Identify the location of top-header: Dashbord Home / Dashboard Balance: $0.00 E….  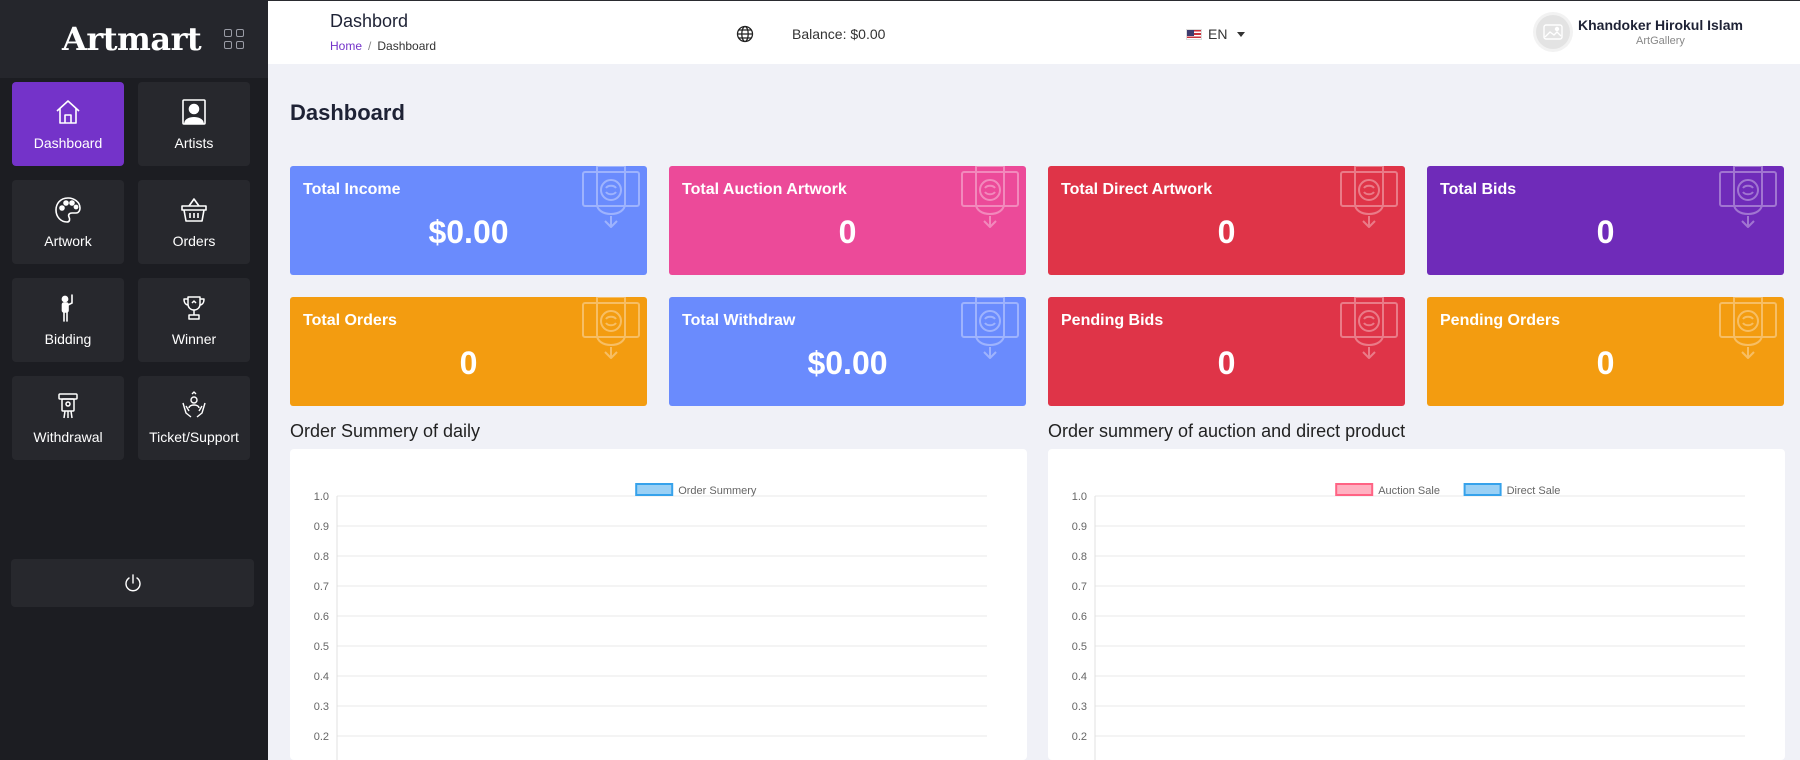
(1034, 32).